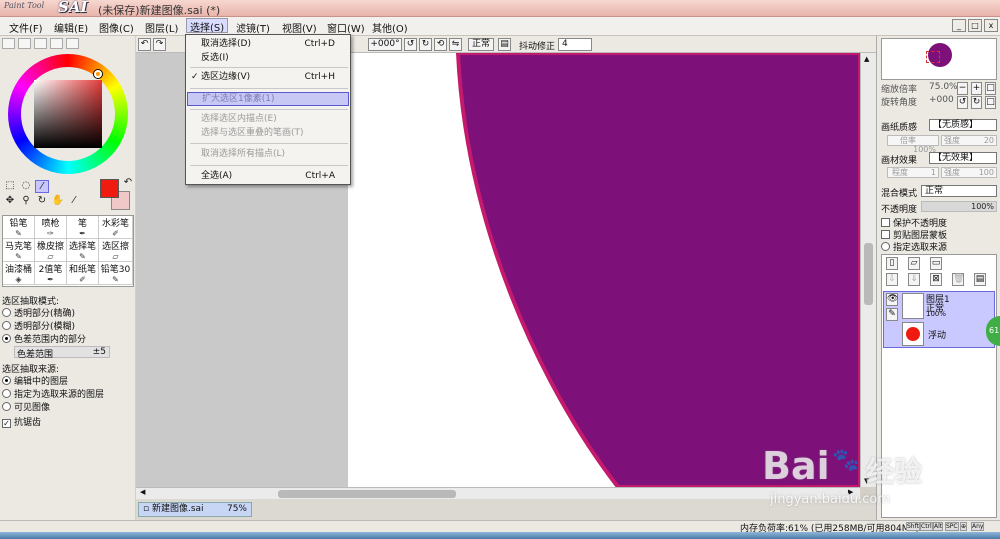 This screenshot has height=539, width=1000. What do you see at coordinates (71, 27) in the screenshot?
I see `menu-edit: 编辑(E)` at bounding box center [71, 27].